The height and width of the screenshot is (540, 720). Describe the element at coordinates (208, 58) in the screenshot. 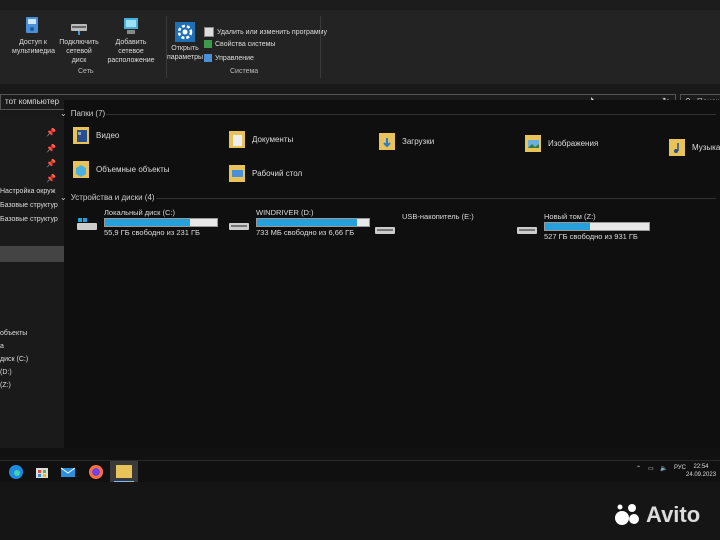

I see `manage-icon` at that location.